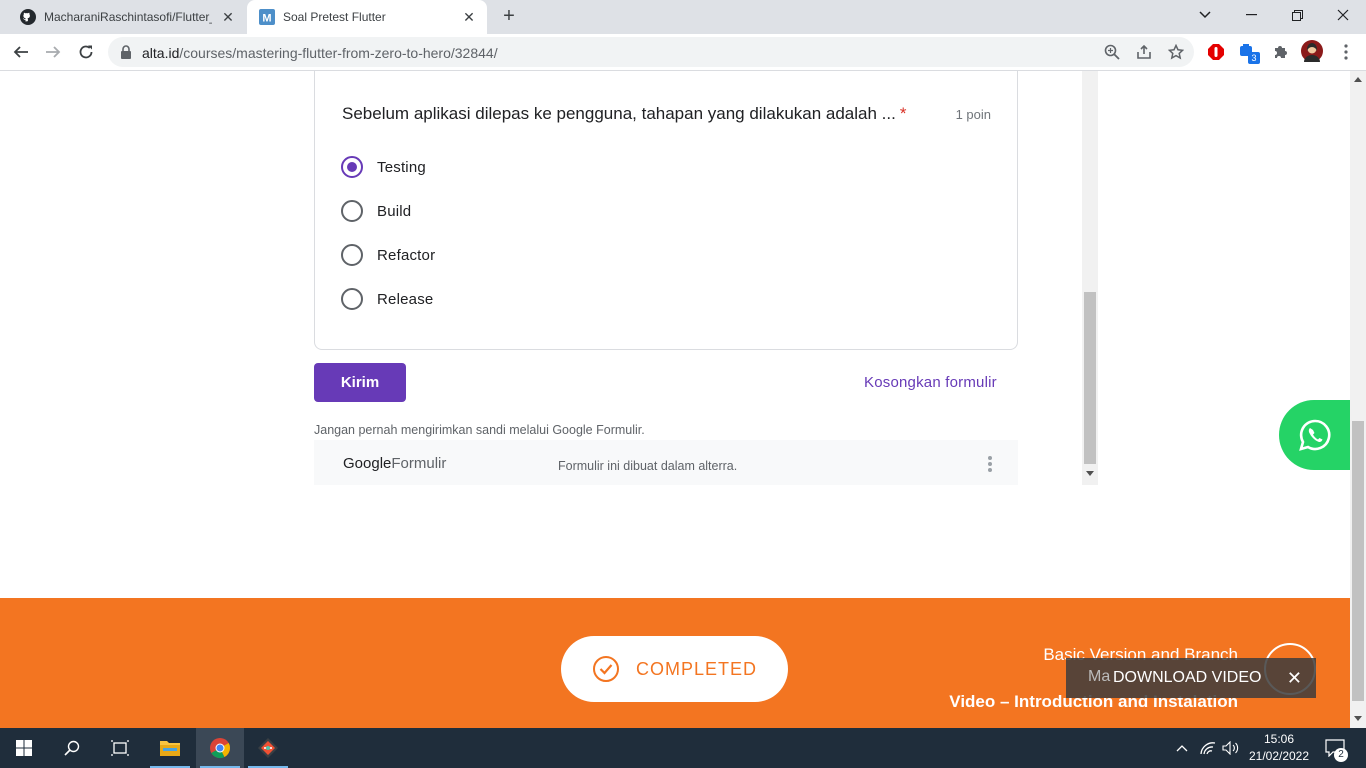 Image resolution: width=1366 pixels, height=768 pixels. I want to click on network-icon, so click(1208, 748).